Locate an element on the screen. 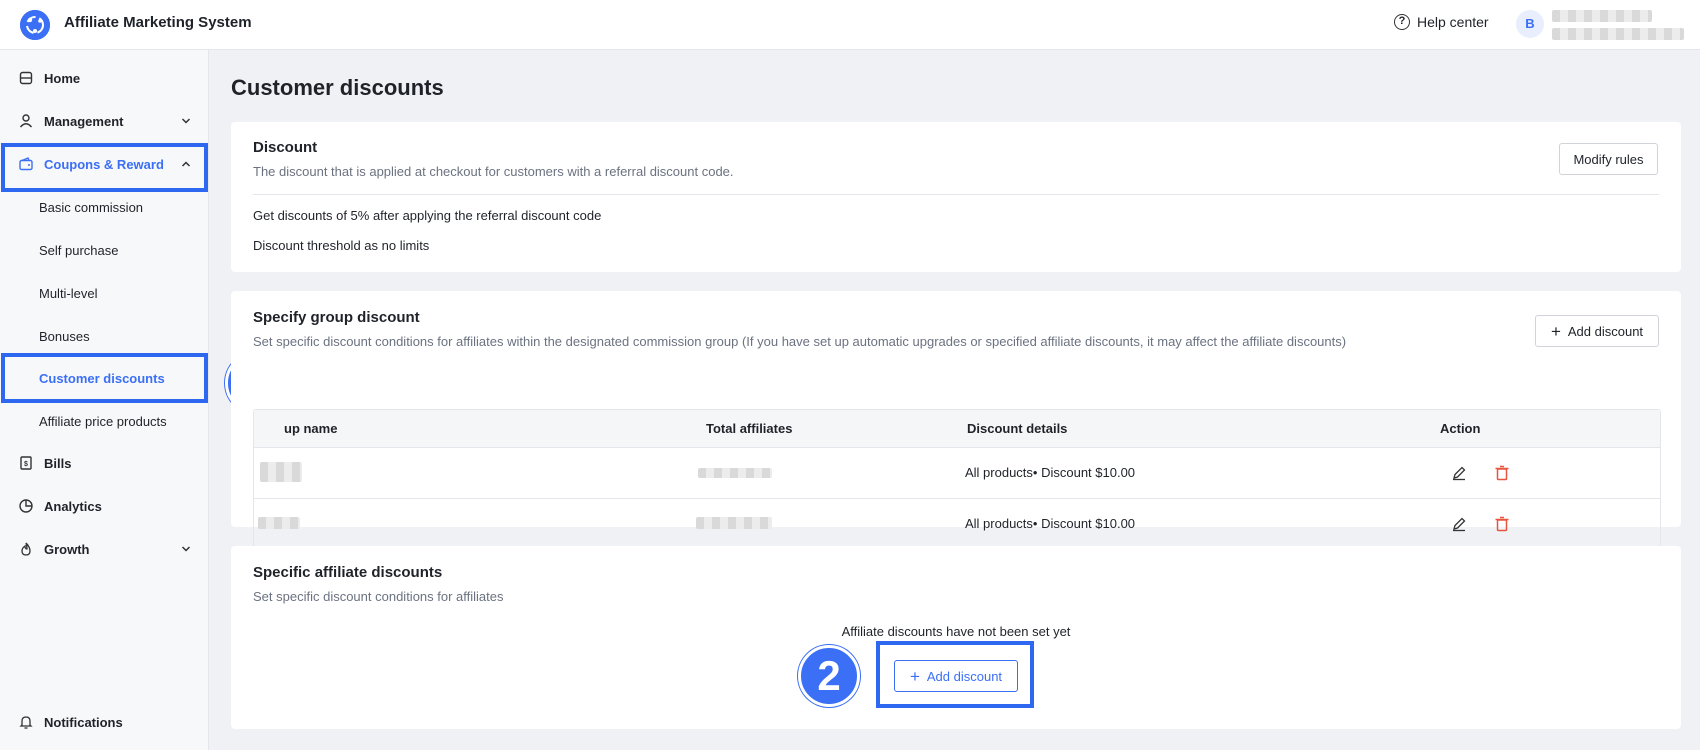  sidebar-sub-label: Affiliate price products is located at coordinates (103, 421).